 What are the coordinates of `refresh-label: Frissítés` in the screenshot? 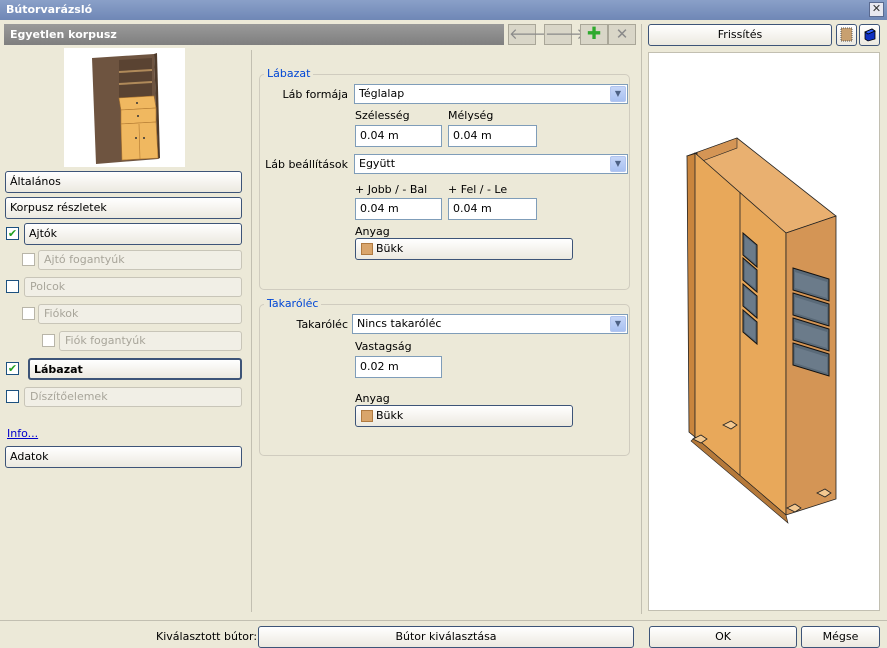 It's located at (740, 34).